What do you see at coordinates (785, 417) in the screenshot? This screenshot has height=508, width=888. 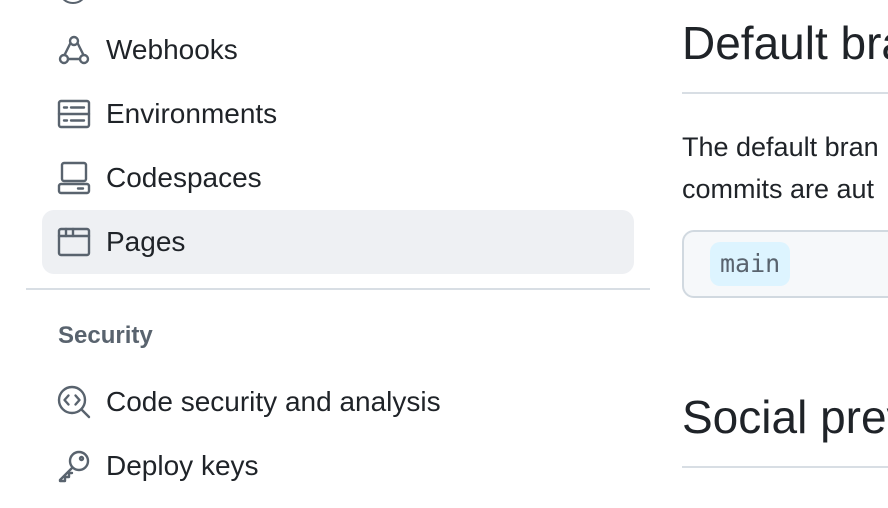 I see `social-preview-title: Social prev` at bounding box center [785, 417].